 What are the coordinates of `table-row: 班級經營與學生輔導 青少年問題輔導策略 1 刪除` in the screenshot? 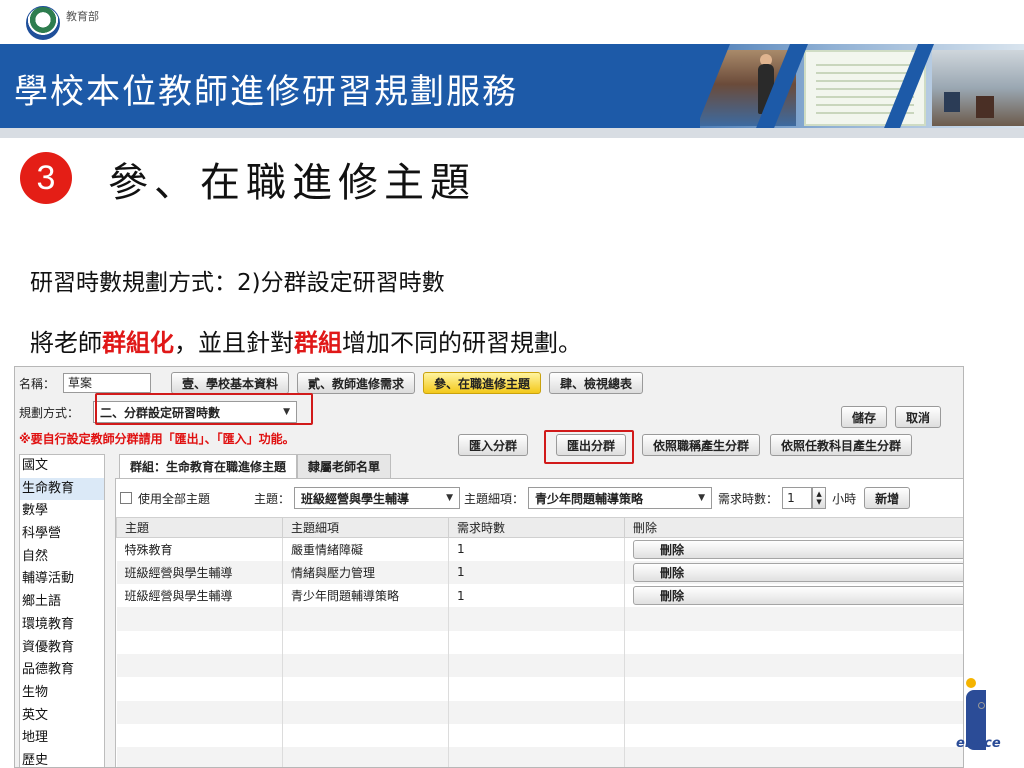 It's located at (539, 596).